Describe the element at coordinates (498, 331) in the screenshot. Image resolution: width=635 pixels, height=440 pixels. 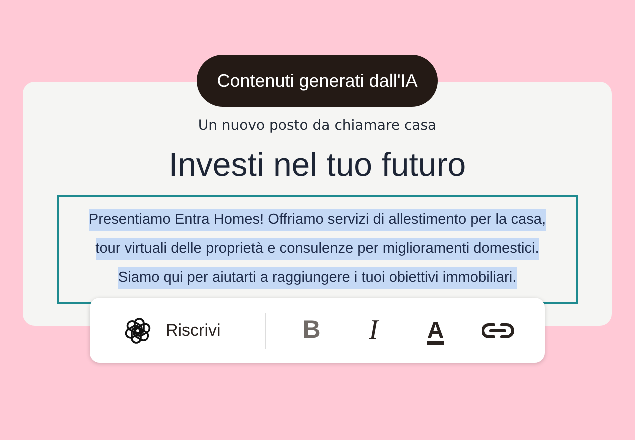
I see `link-icon` at that location.